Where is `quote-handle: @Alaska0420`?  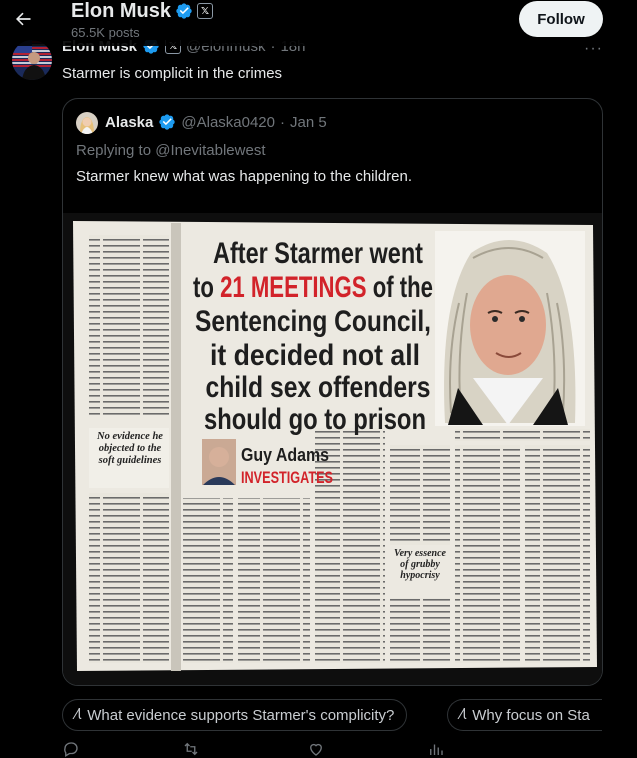 quote-handle: @Alaska0420 is located at coordinates (228, 122).